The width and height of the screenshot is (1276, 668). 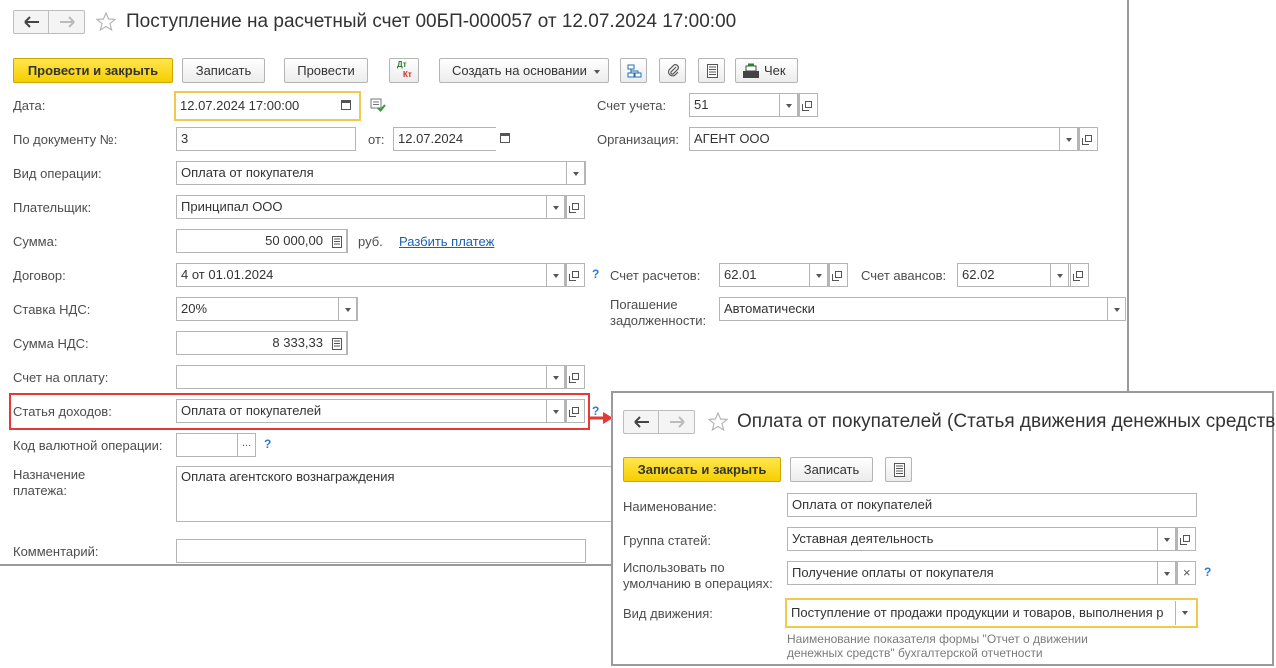 I want to click on invoice-open-button, so click(x=575, y=377).